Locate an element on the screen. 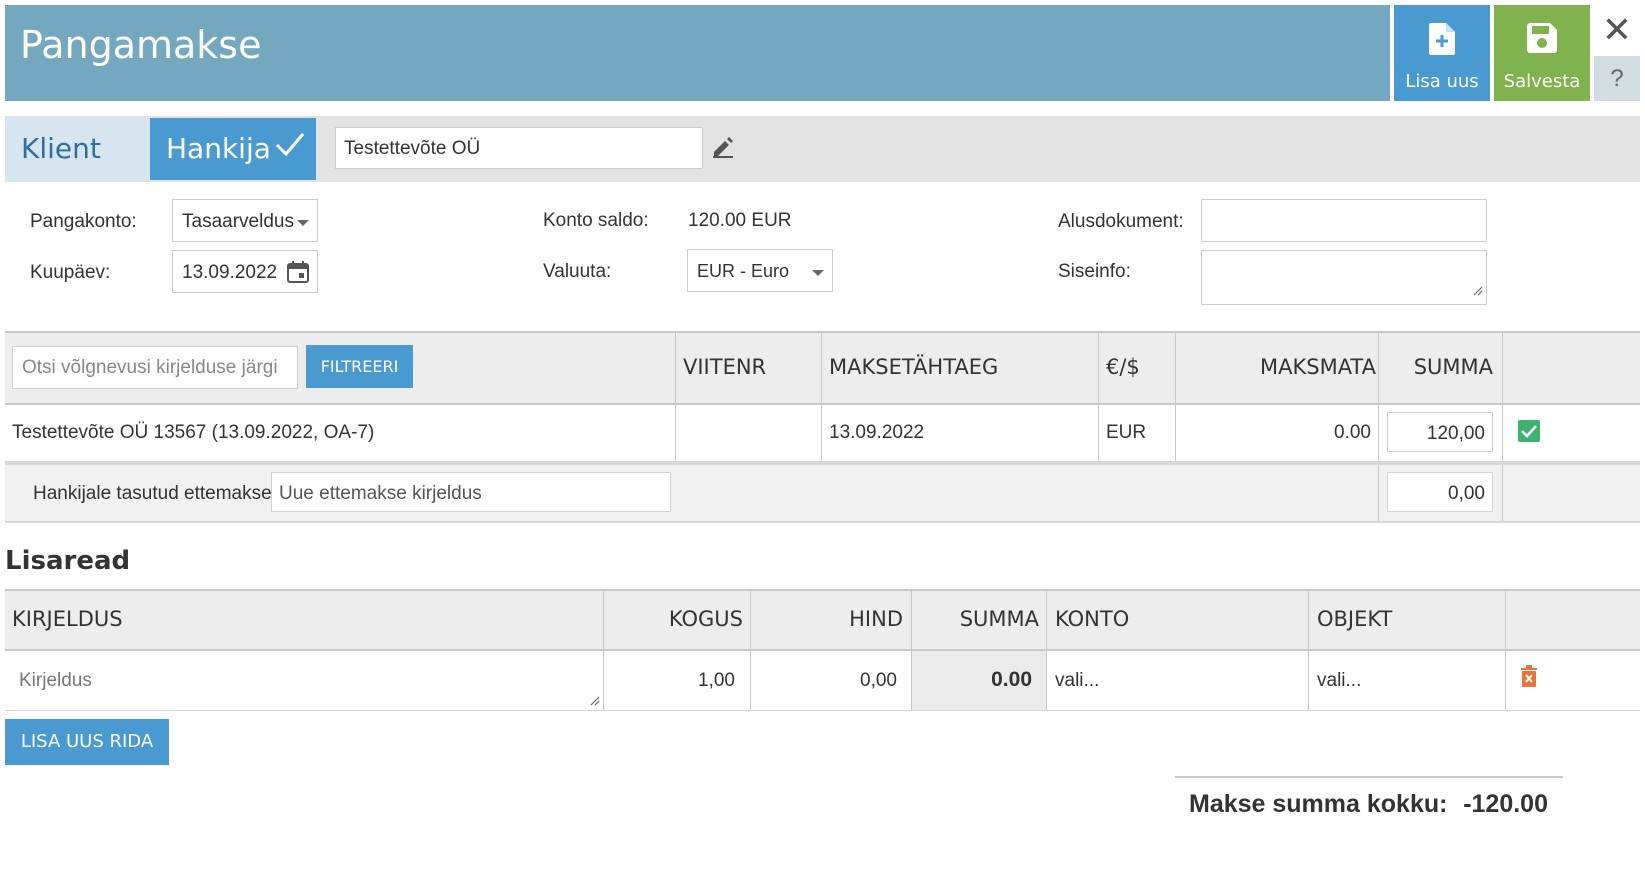 The width and height of the screenshot is (1645, 885). extra-rows-title: Lisaread is located at coordinates (68, 561).